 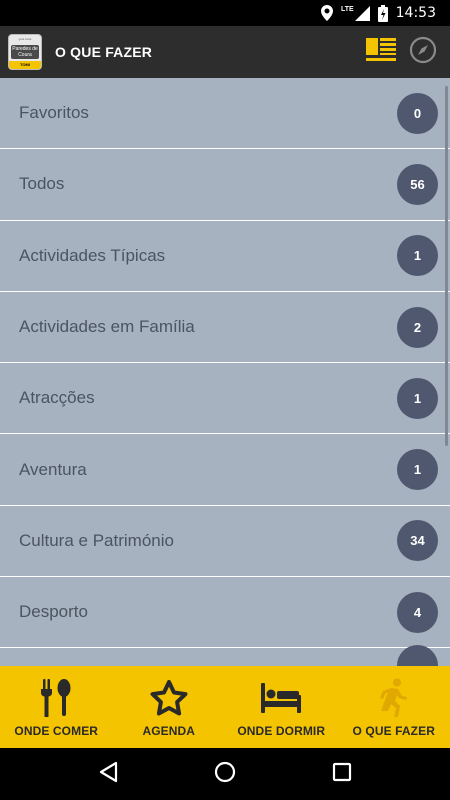 I want to click on scrollbar, so click(x=446, y=266).